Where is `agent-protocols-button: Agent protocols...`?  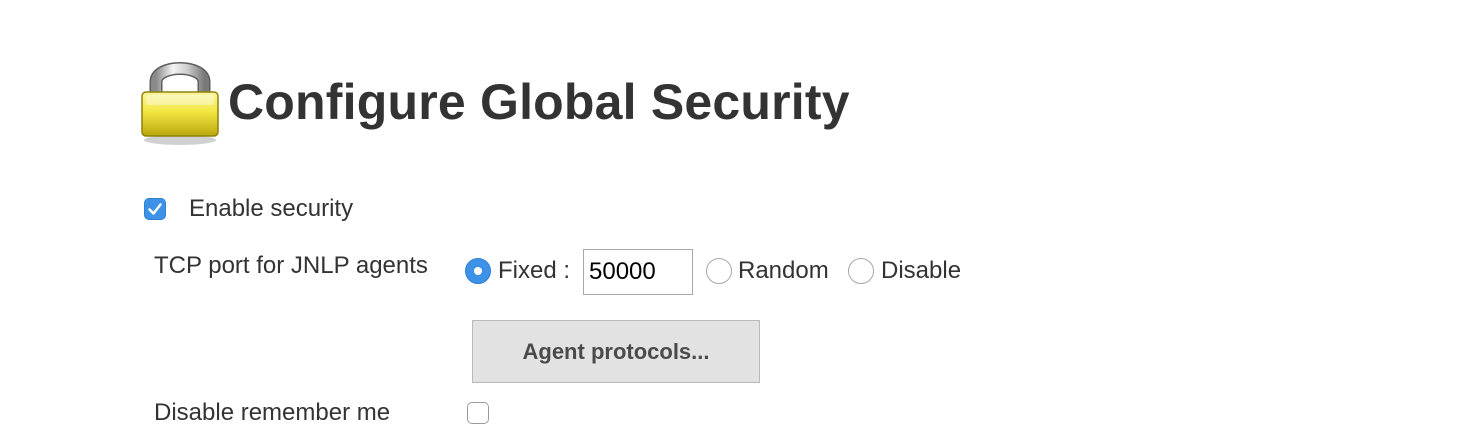 agent-protocols-button: Agent protocols... is located at coordinates (616, 351).